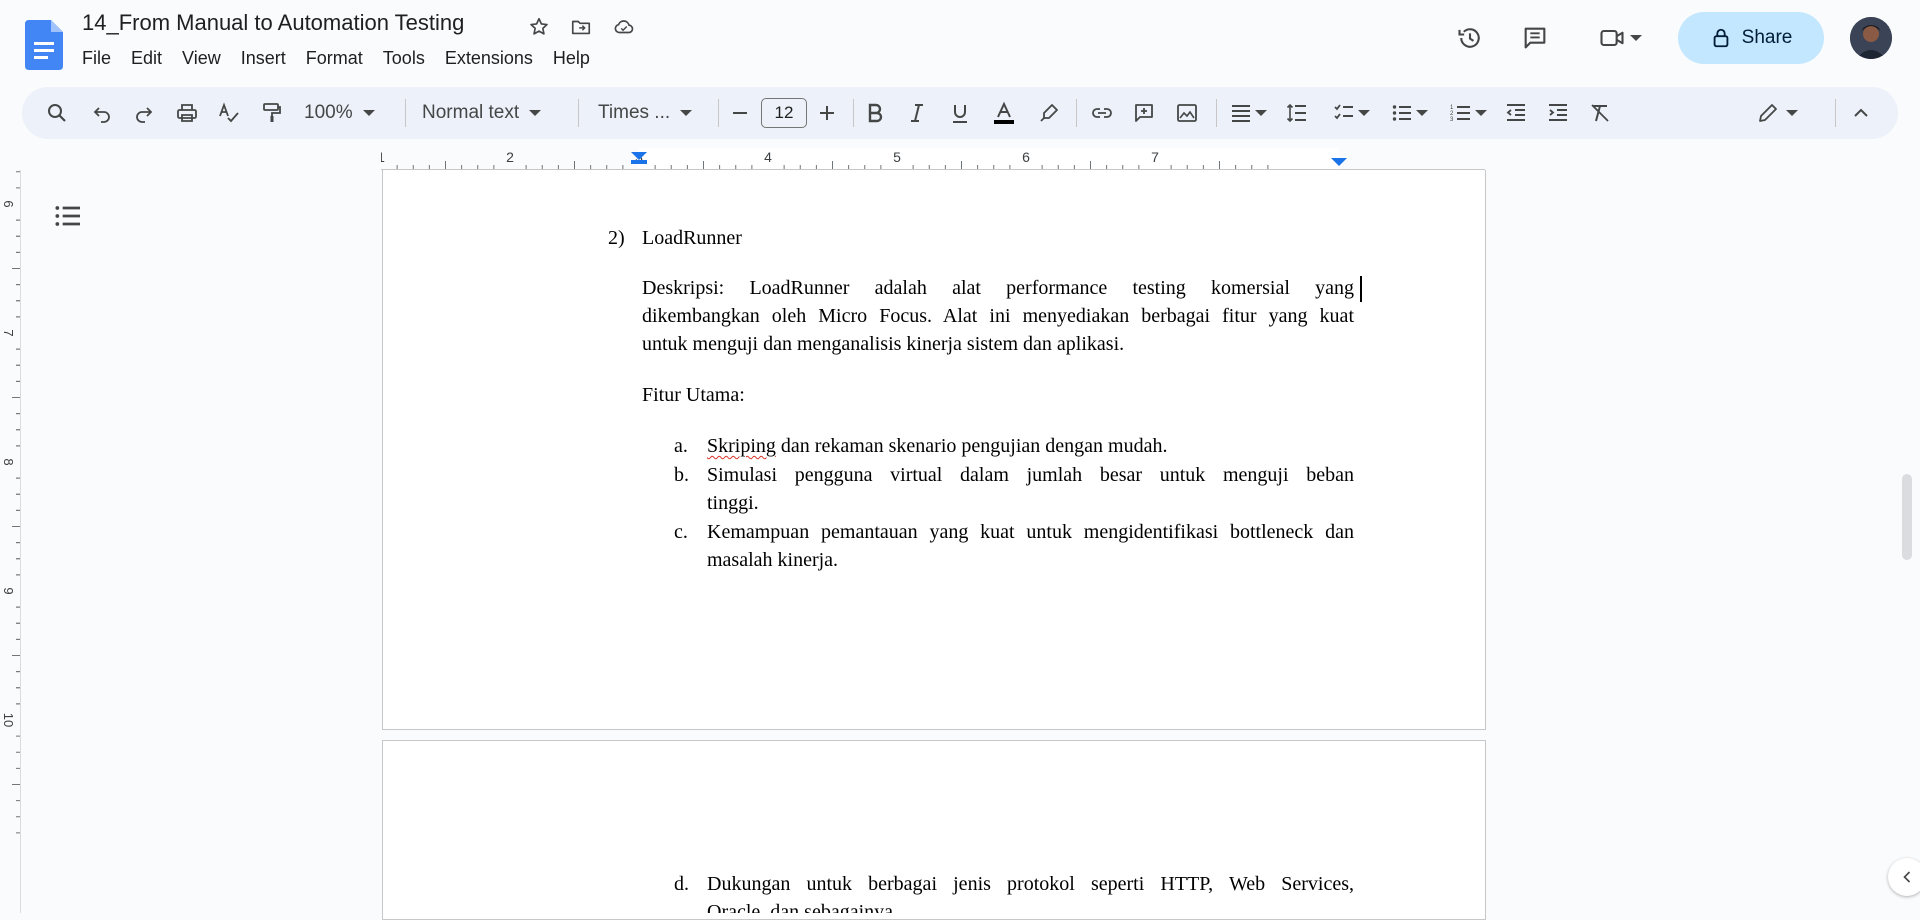 This screenshot has width=1920, height=920. What do you see at coordinates (624, 27) in the screenshot?
I see `cloud-status-icon` at bounding box center [624, 27].